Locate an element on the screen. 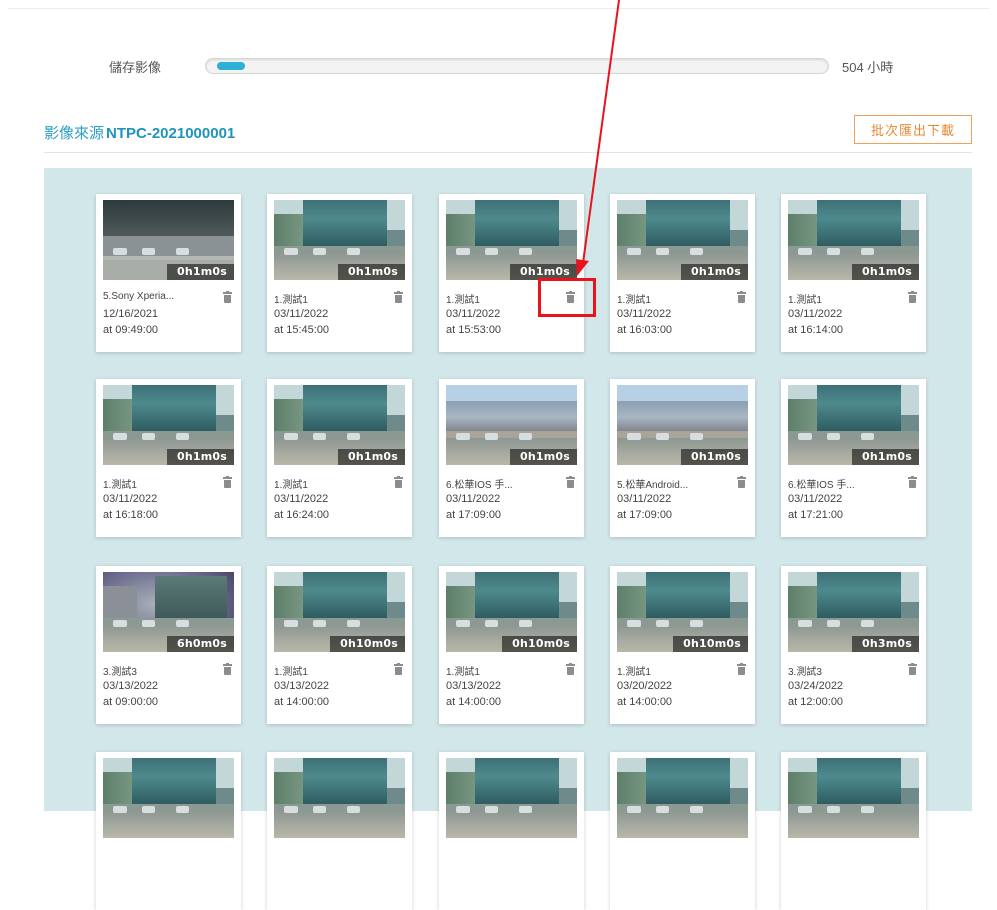 Image resolution: width=997 pixels, height=910 pixels. video-card: 0h3m0s 3.測試3 03/24/2022 at 12:00:00 is located at coordinates (853, 645).